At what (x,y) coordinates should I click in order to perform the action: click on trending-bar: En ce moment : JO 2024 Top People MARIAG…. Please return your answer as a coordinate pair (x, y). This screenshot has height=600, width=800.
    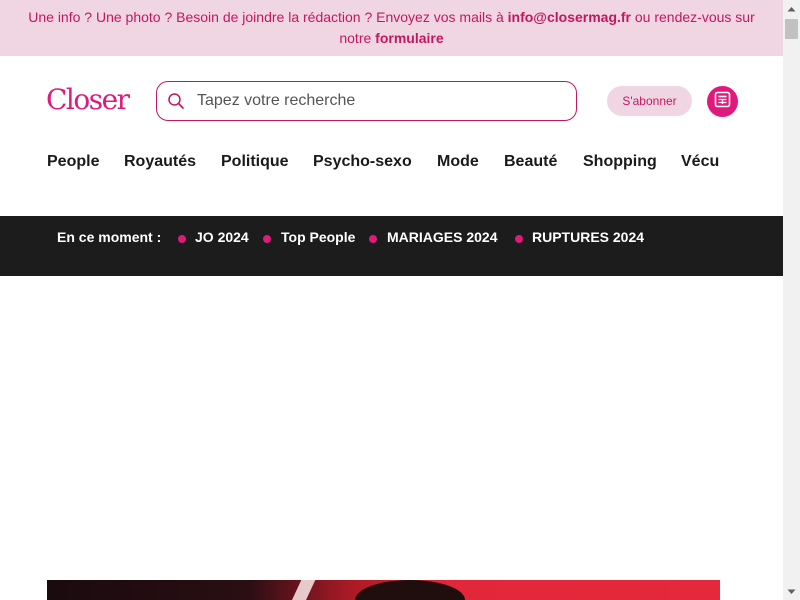
    Looking at the image, I should click on (391, 246).